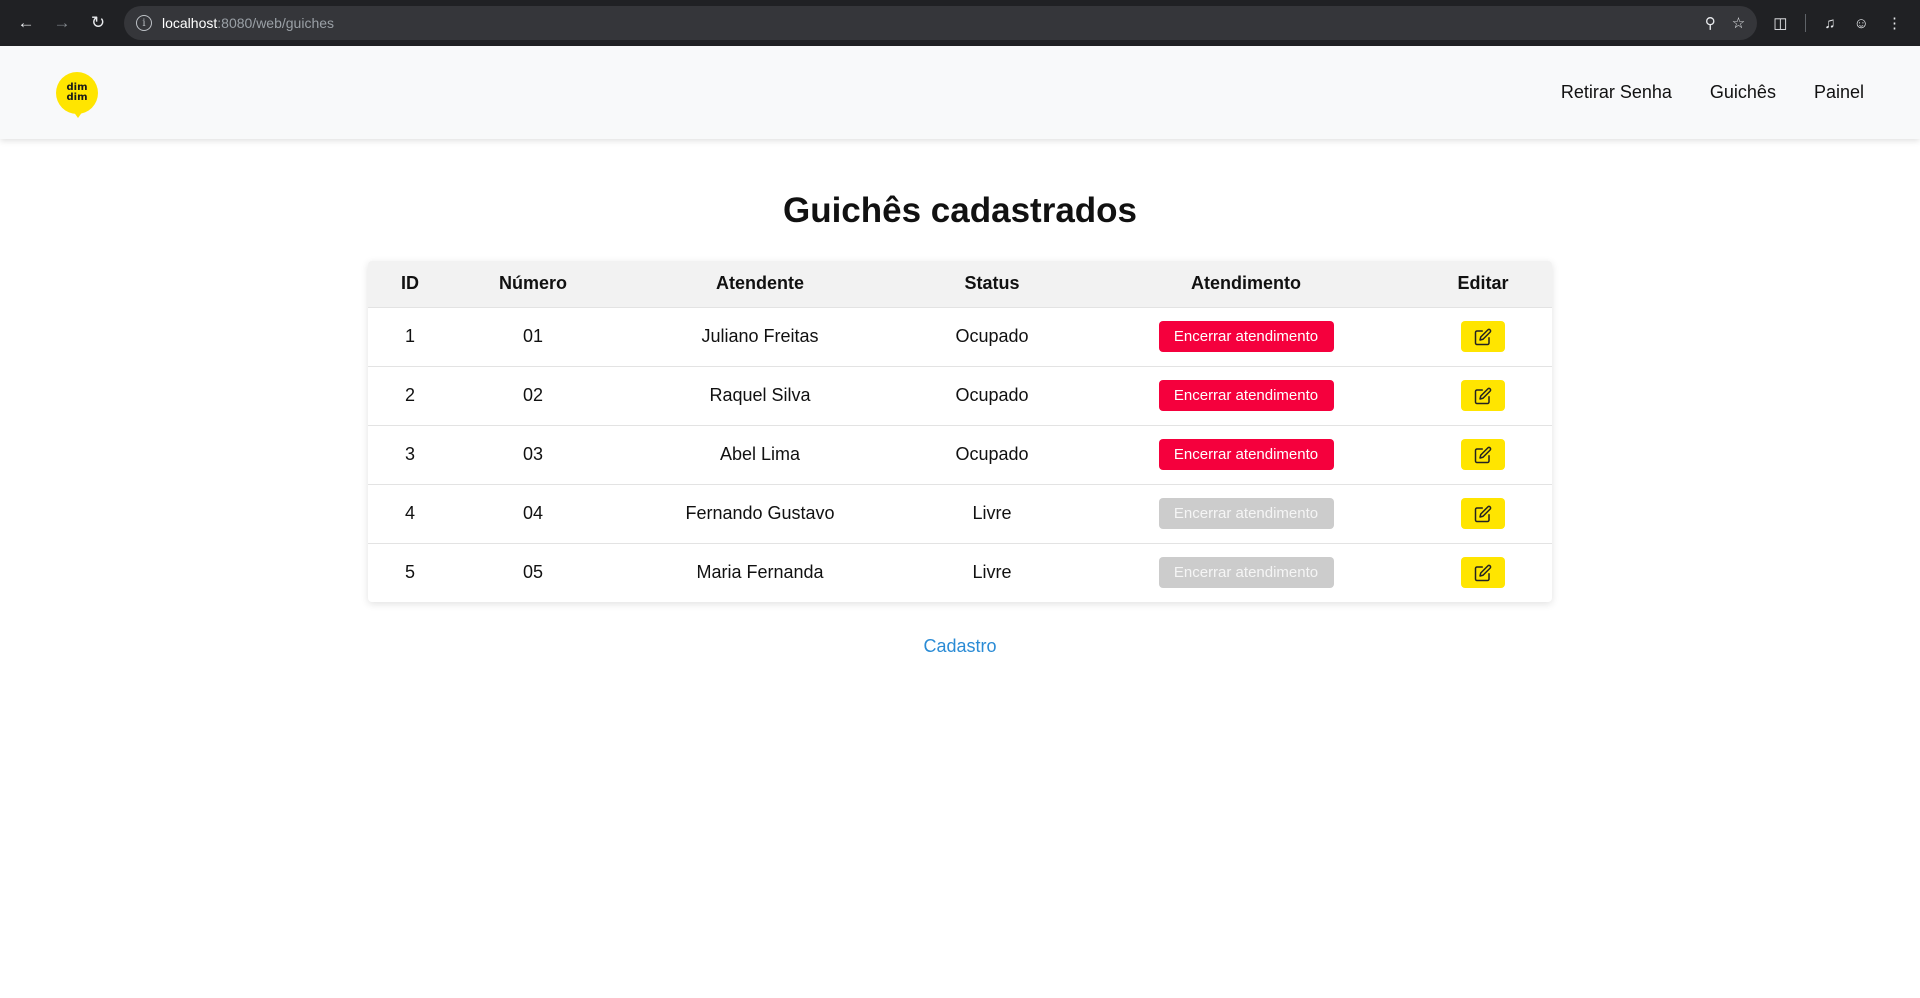 Image resolution: width=1920 pixels, height=998 pixels. What do you see at coordinates (77, 97) in the screenshot?
I see `logo-text-bottom: dim` at bounding box center [77, 97].